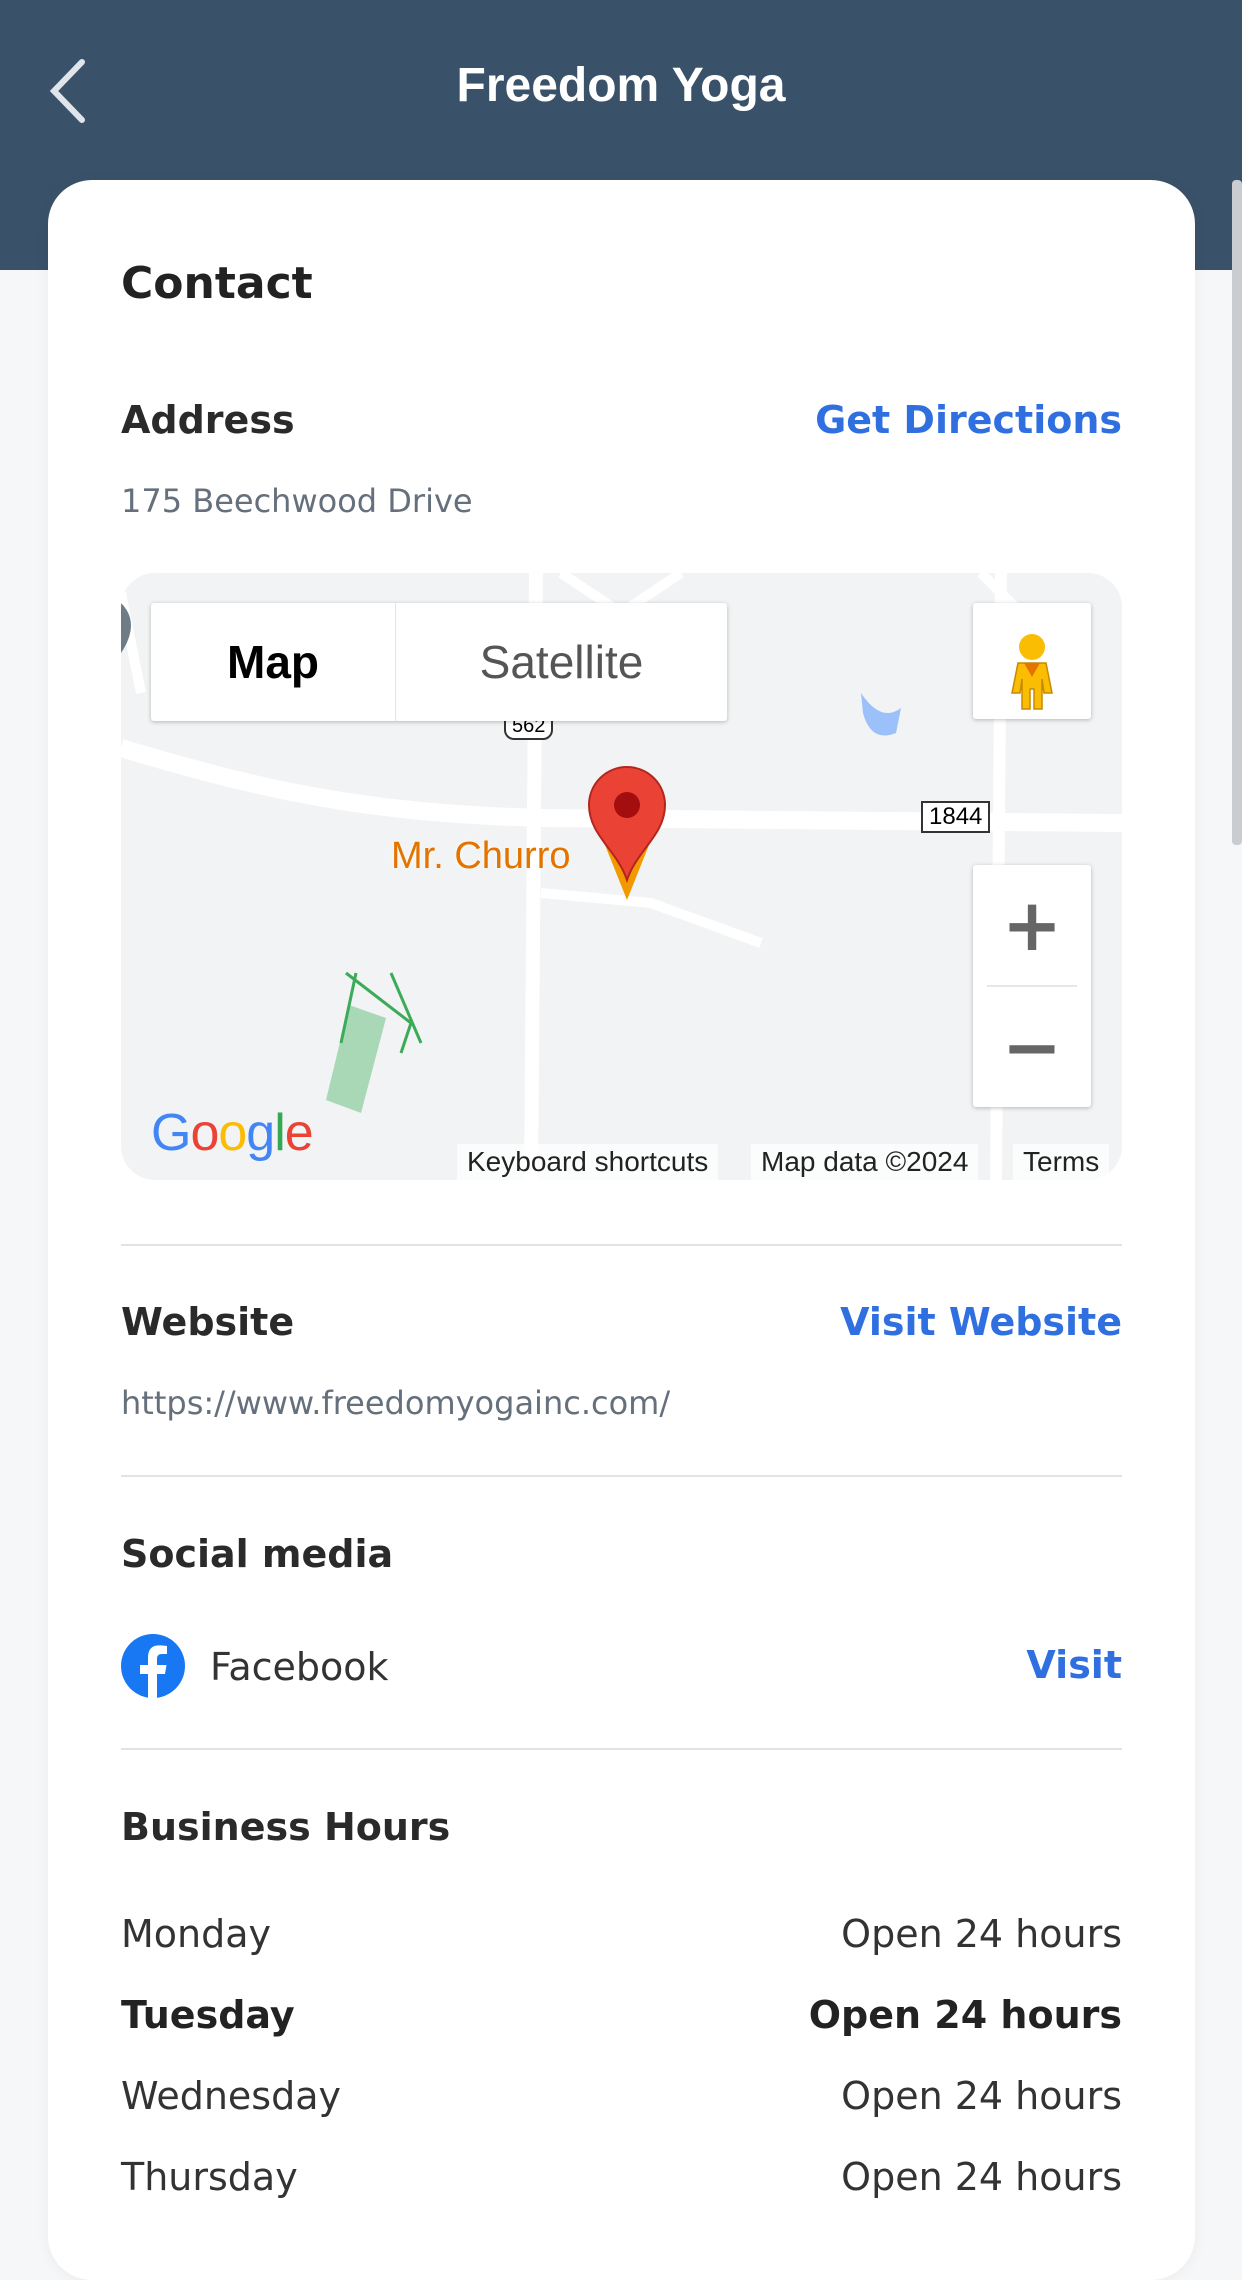 Image resolution: width=1242 pixels, height=2280 pixels. Describe the element at coordinates (1074, 1665) in the screenshot. I see `facebook-visit-link: Visit` at that location.